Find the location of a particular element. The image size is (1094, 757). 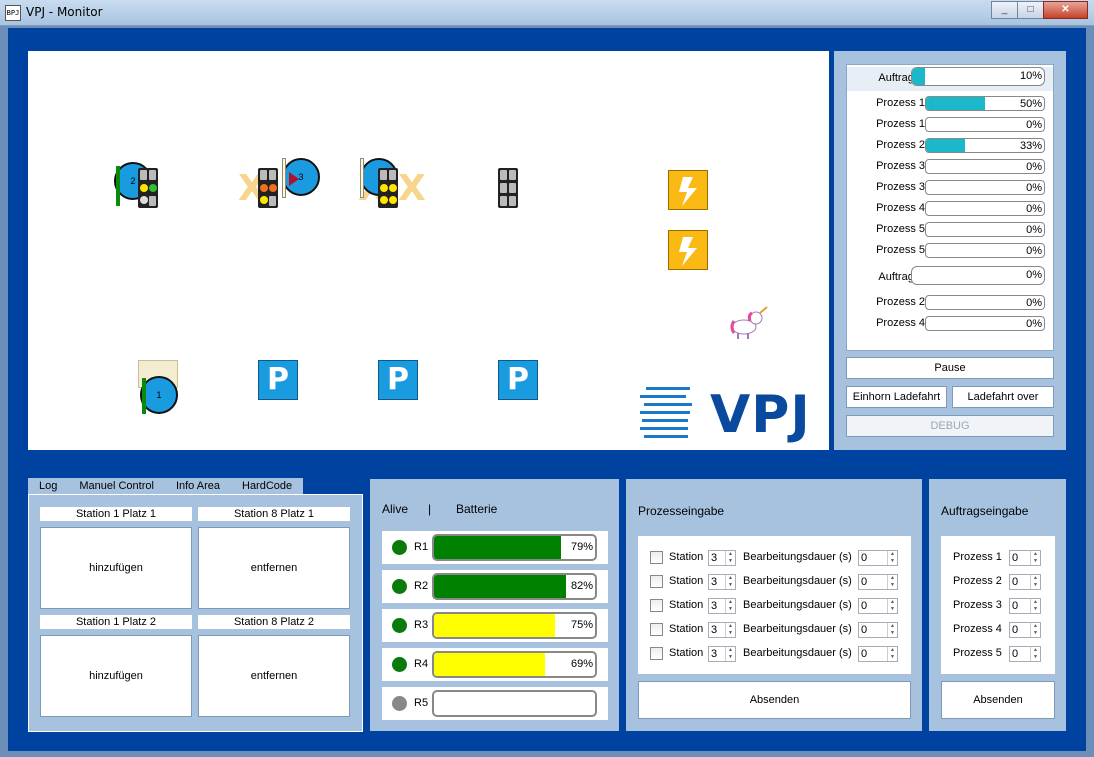

alive-indicator-icon is located at coordinates (399, 547).